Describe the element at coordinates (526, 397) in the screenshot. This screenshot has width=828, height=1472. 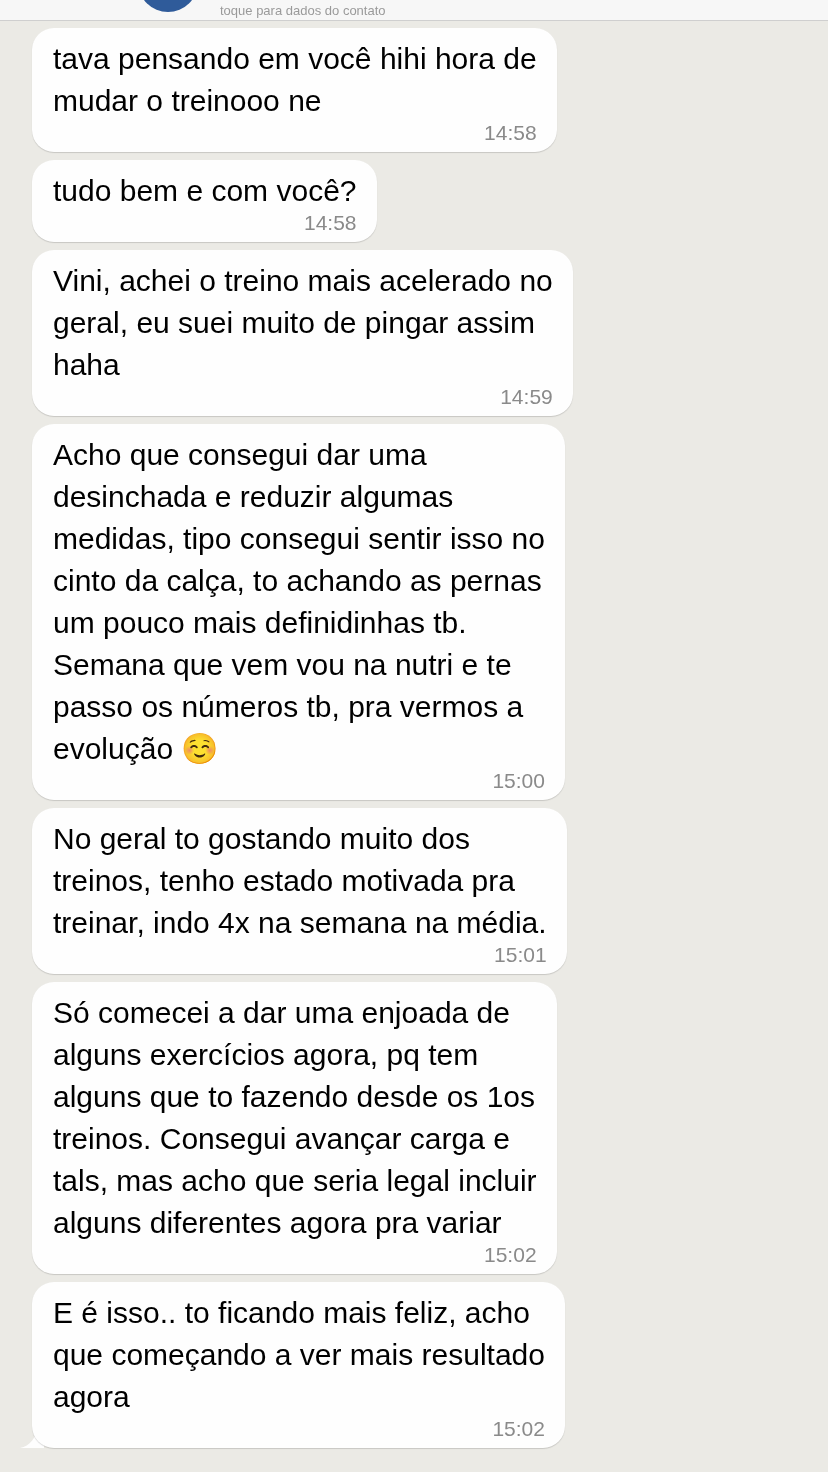
I see `message-time: 14:59` at that location.